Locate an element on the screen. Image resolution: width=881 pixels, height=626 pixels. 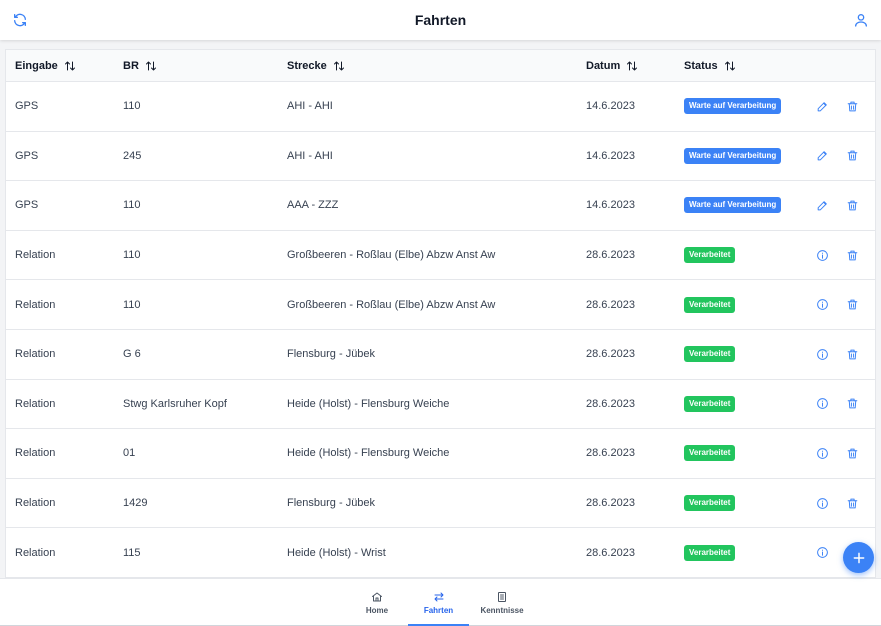
cell-strecke: AHI - AHI is located at coordinates (310, 155).